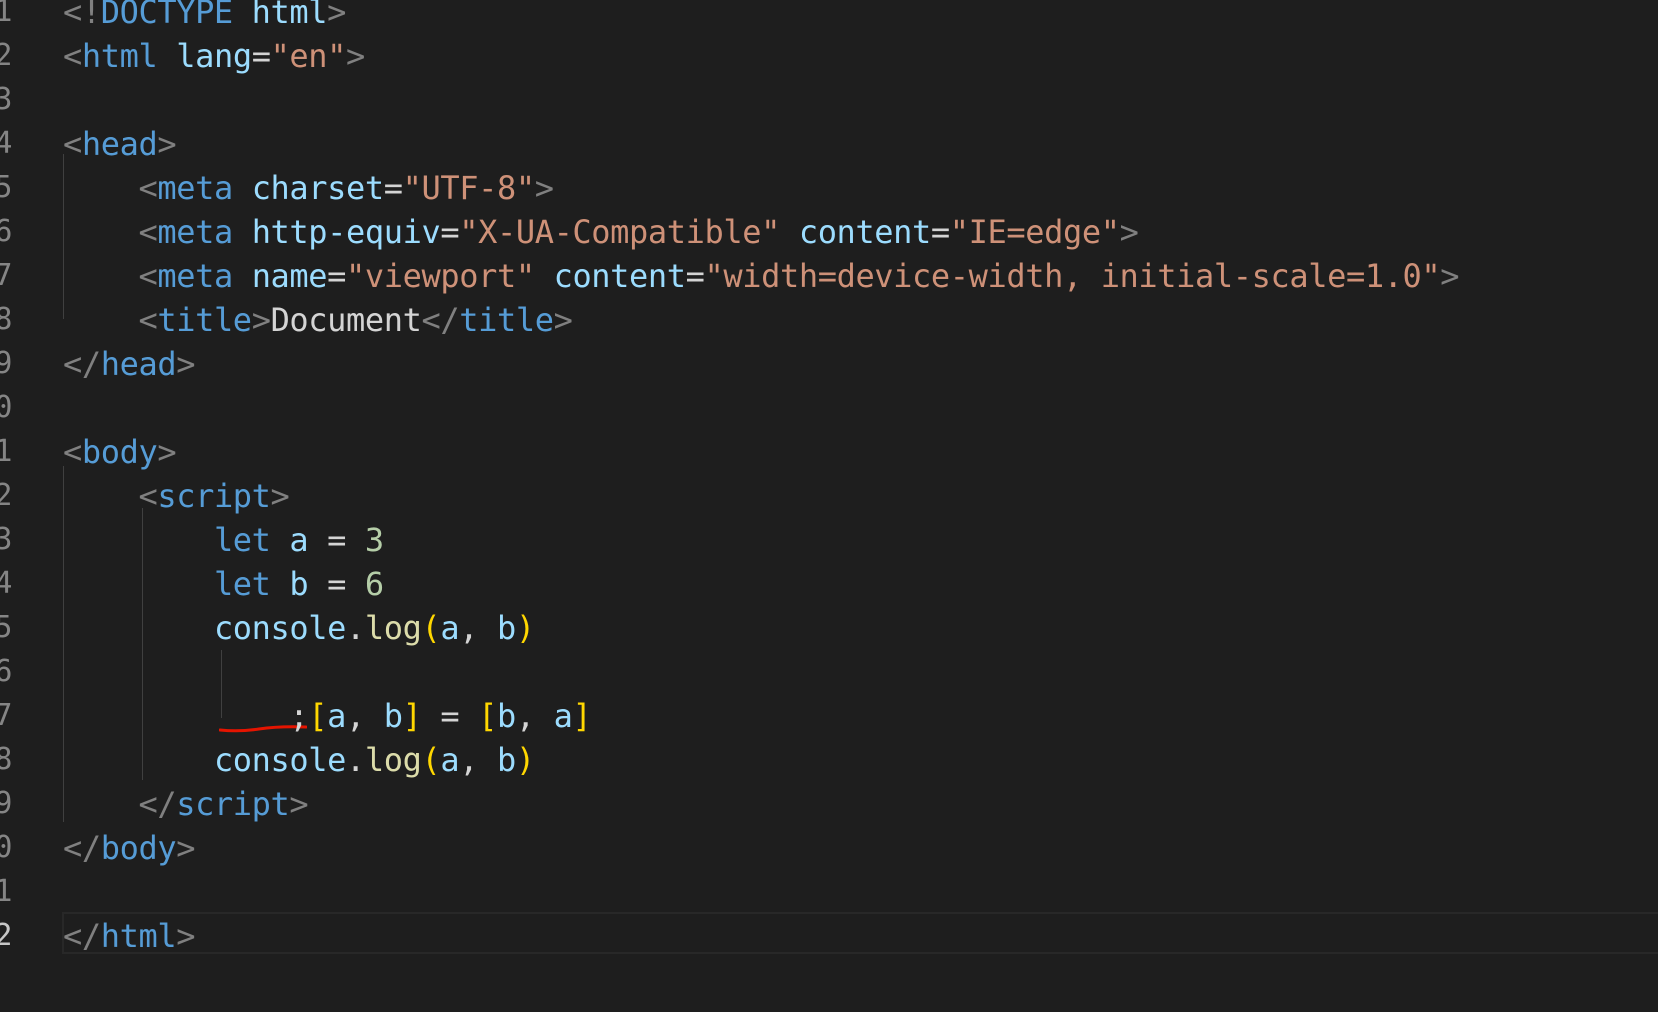  I want to click on code-line: <head>, so click(120, 144).